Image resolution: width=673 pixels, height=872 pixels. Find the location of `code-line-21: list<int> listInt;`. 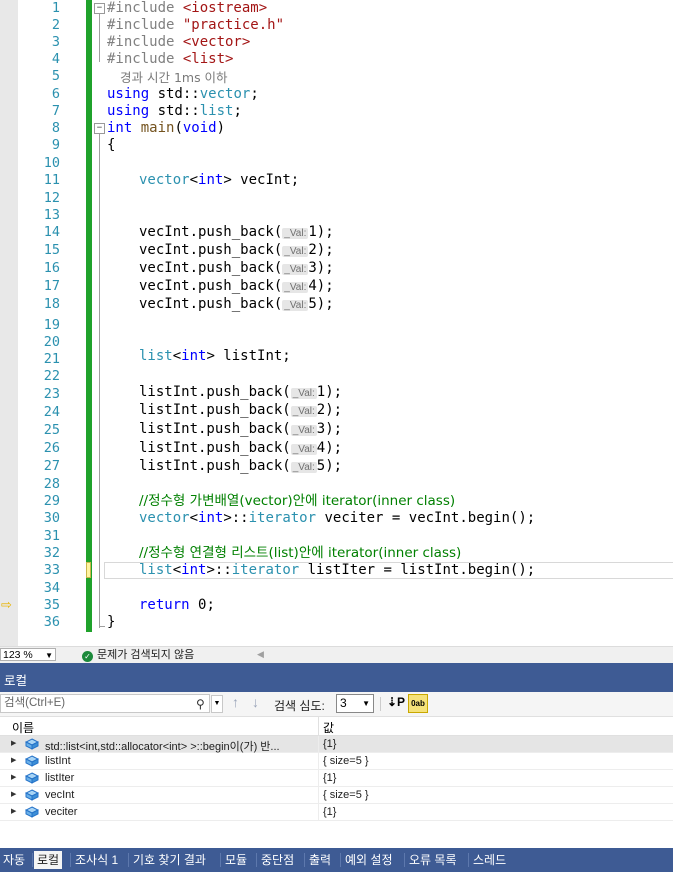

code-line-21: list<int> listInt; is located at coordinates (215, 356).